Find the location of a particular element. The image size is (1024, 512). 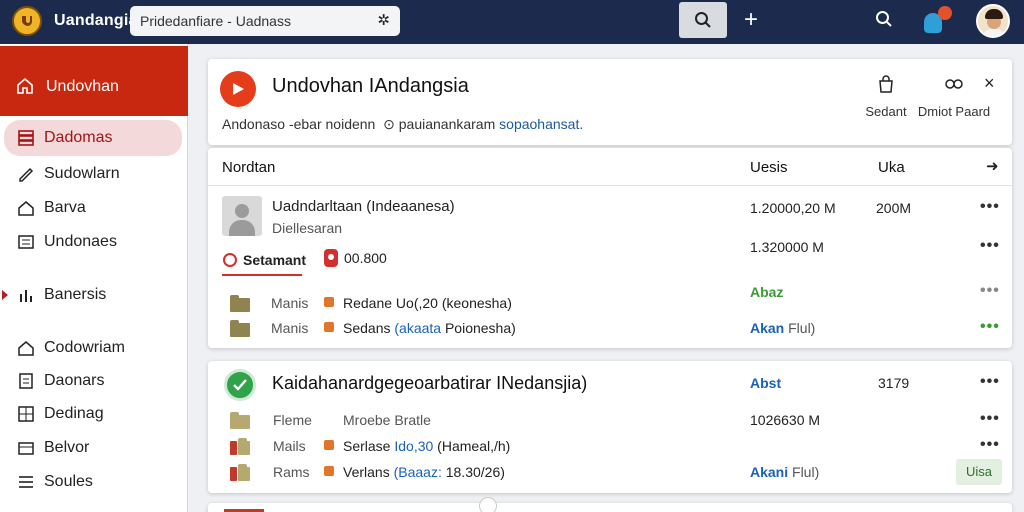

dmiot-paard-label: Dmiot Paard is located at coordinates (954, 111).